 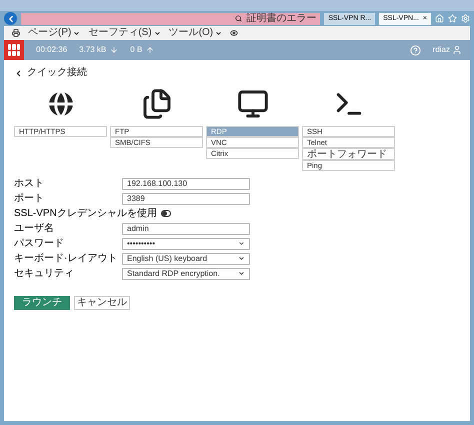 What do you see at coordinates (415, 50) in the screenshot?
I see `help-icon` at bounding box center [415, 50].